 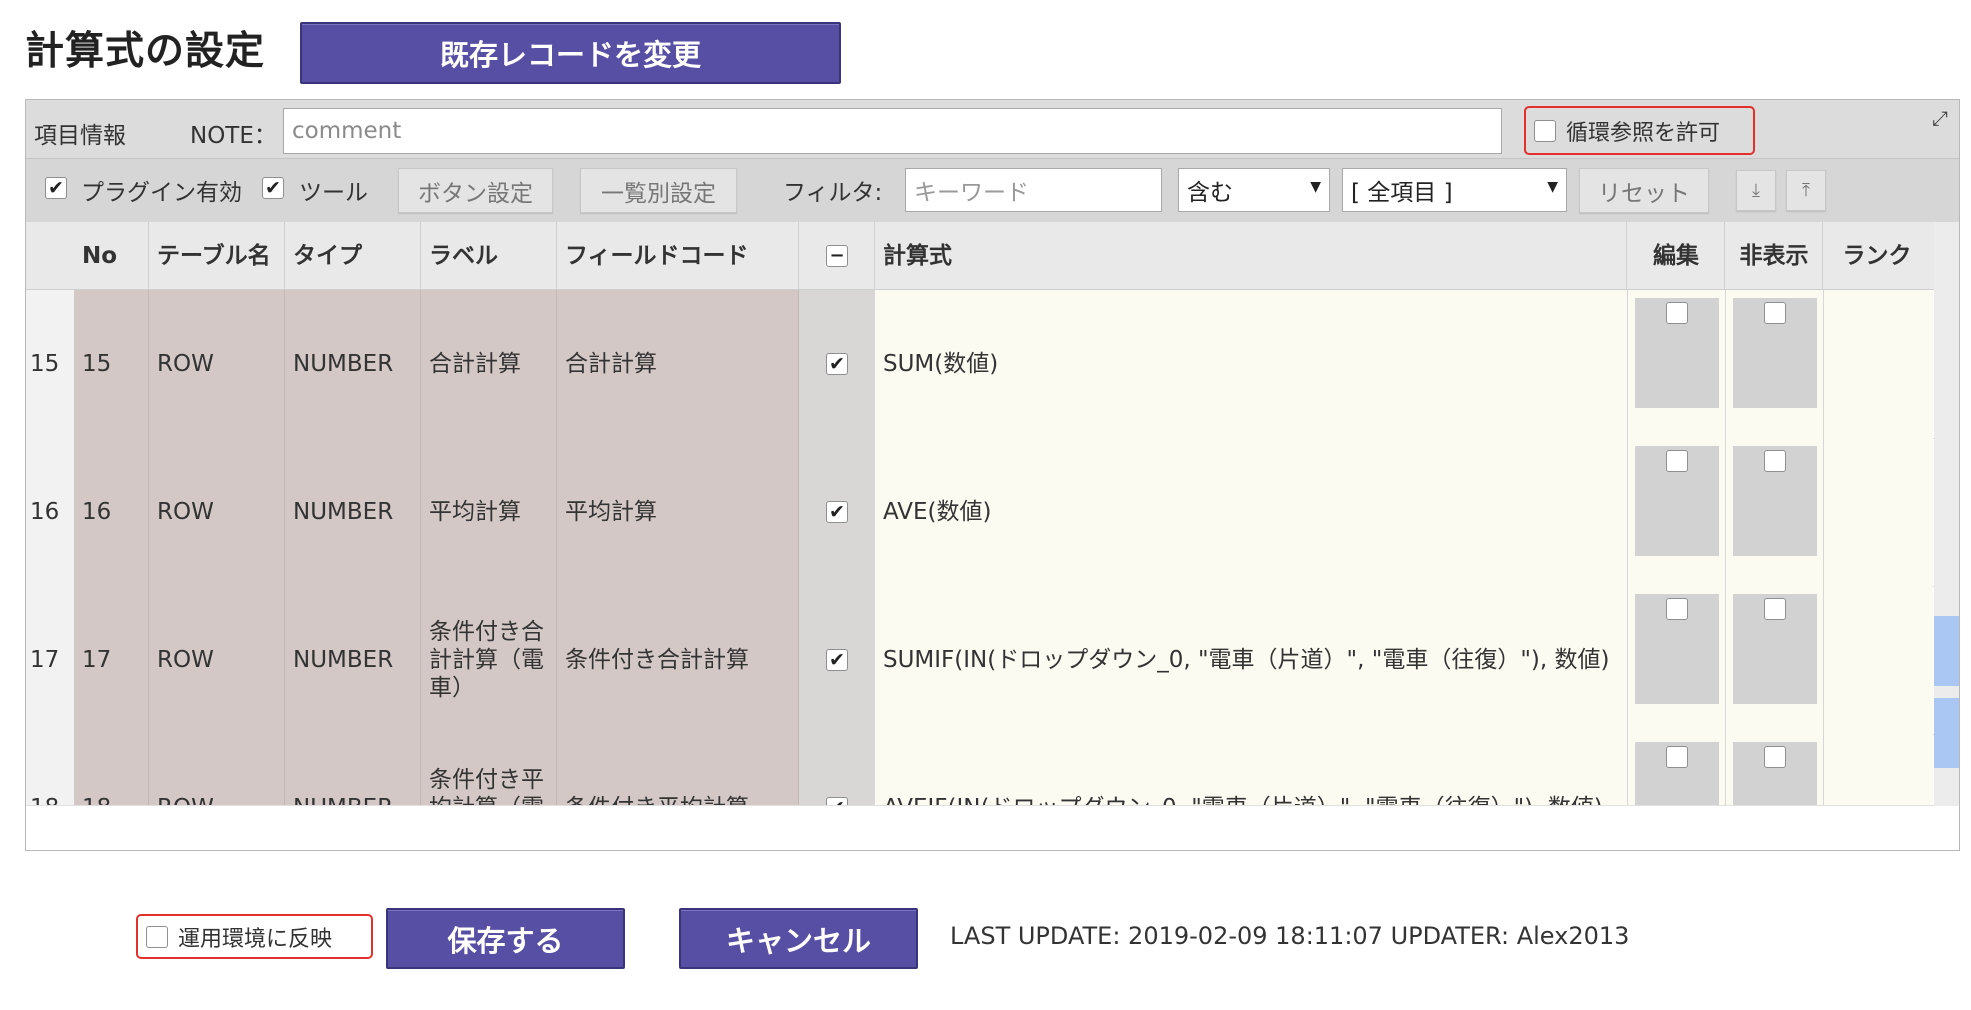 What do you see at coordinates (1676, 501) in the screenshot?
I see `row-edit-box` at bounding box center [1676, 501].